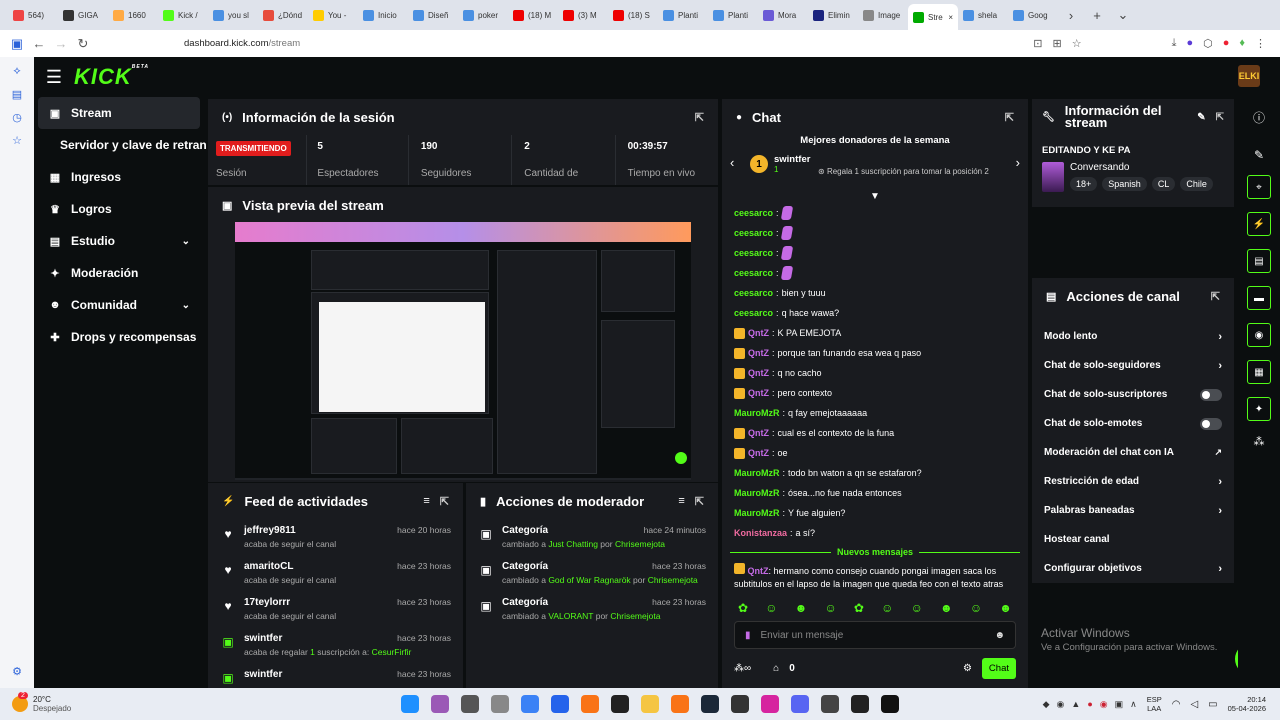 The height and width of the screenshot is (720, 1280). I want to click on tray-icon: ▣, so click(1119, 704).